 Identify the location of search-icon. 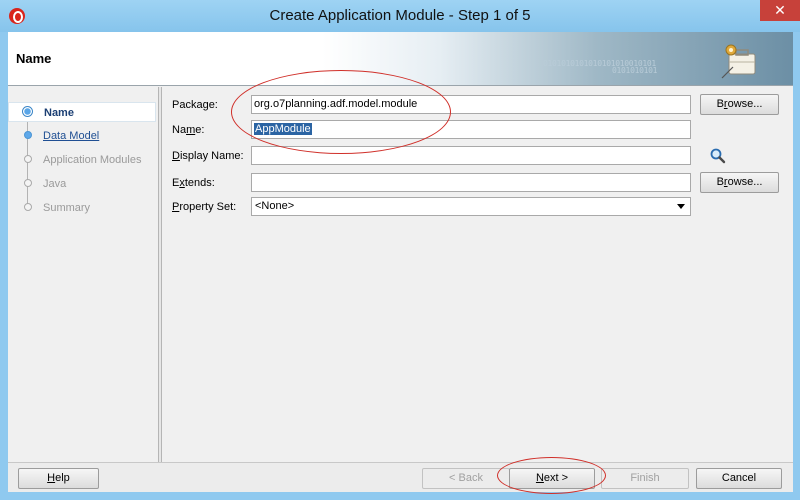
(718, 156).